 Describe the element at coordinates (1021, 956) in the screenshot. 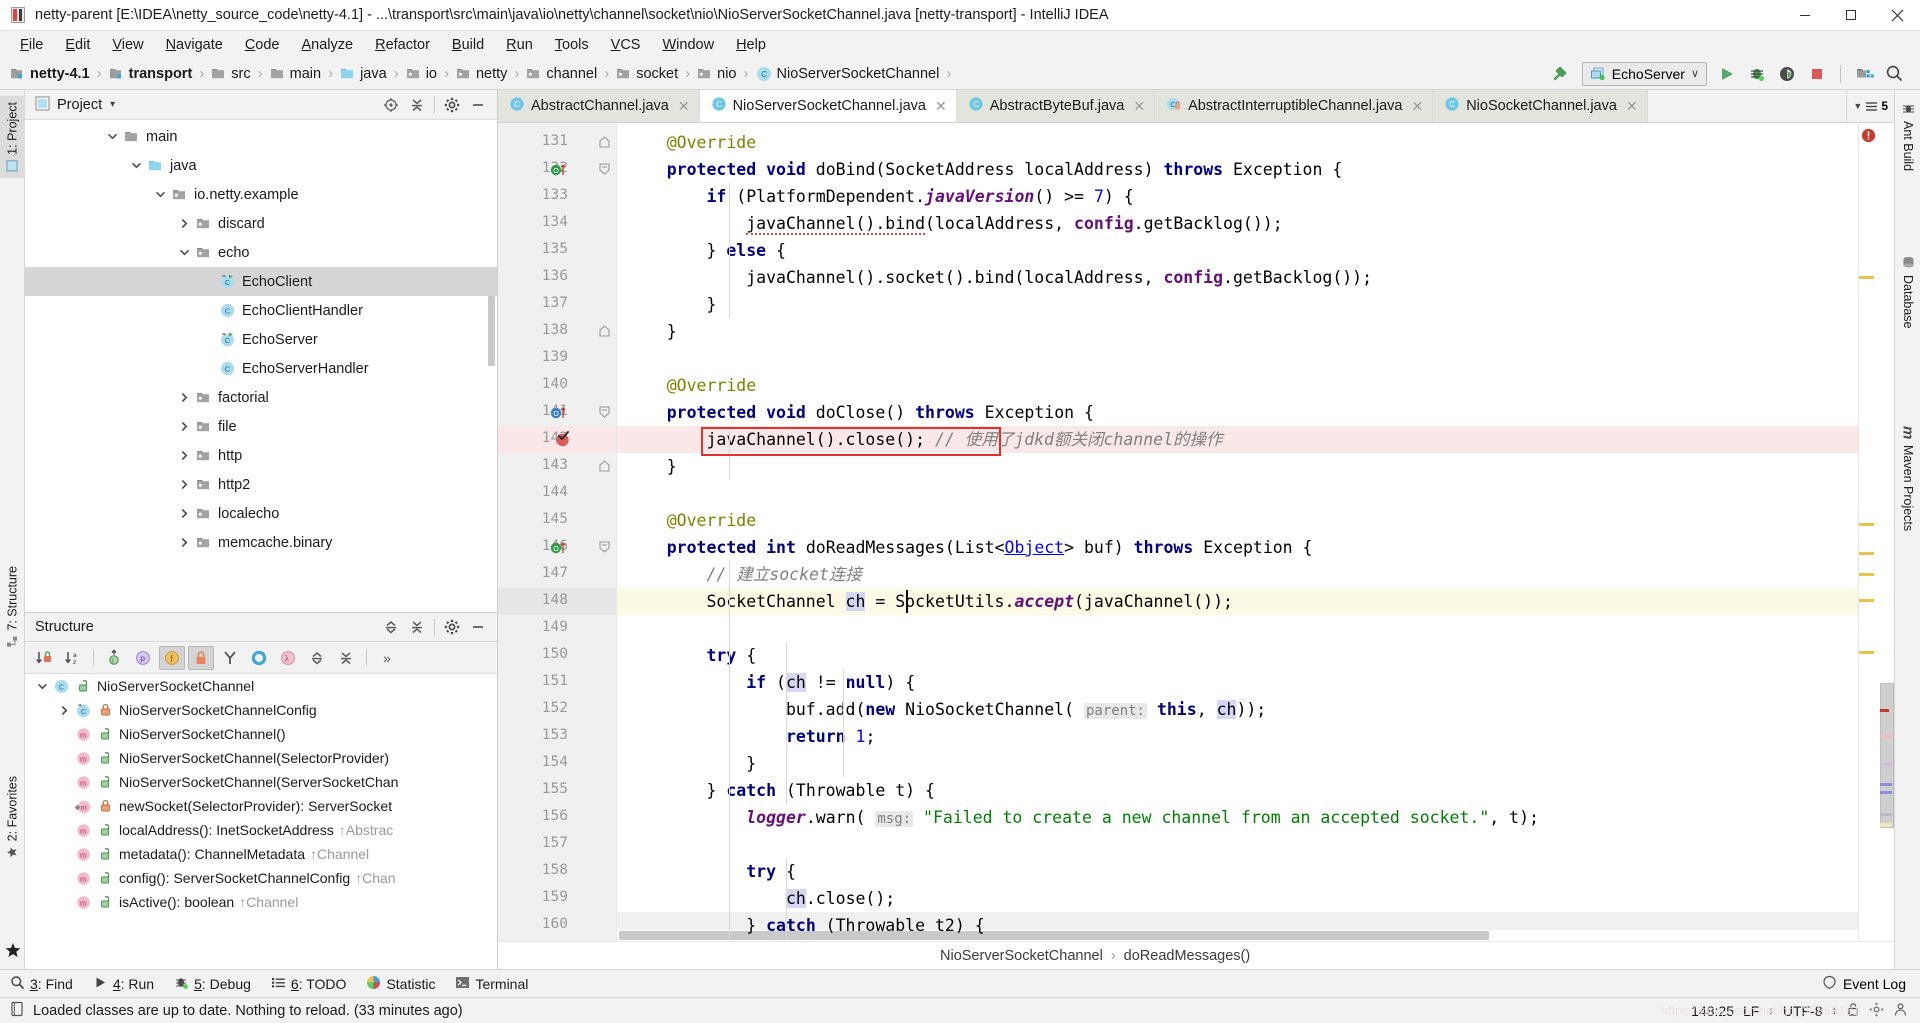

I see `breadcrumb-item-class: NioServerSocketChannel` at that location.